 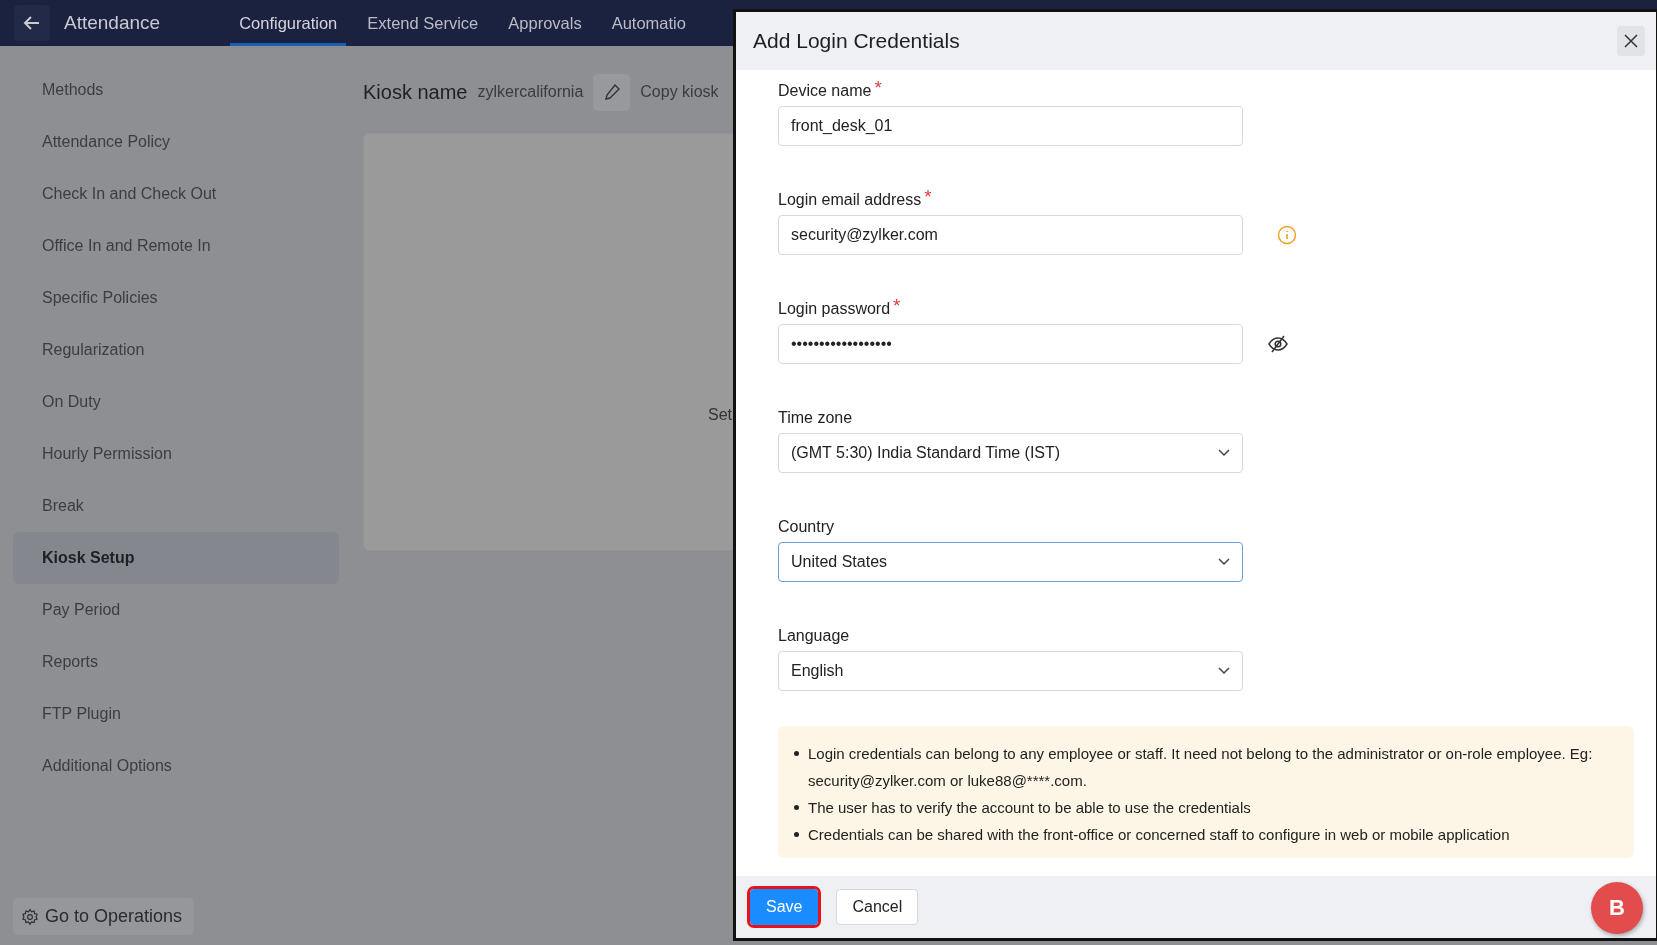 What do you see at coordinates (176, 246) in the screenshot?
I see `sidebar-item: Office In and Remote In` at bounding box center [176, 246].